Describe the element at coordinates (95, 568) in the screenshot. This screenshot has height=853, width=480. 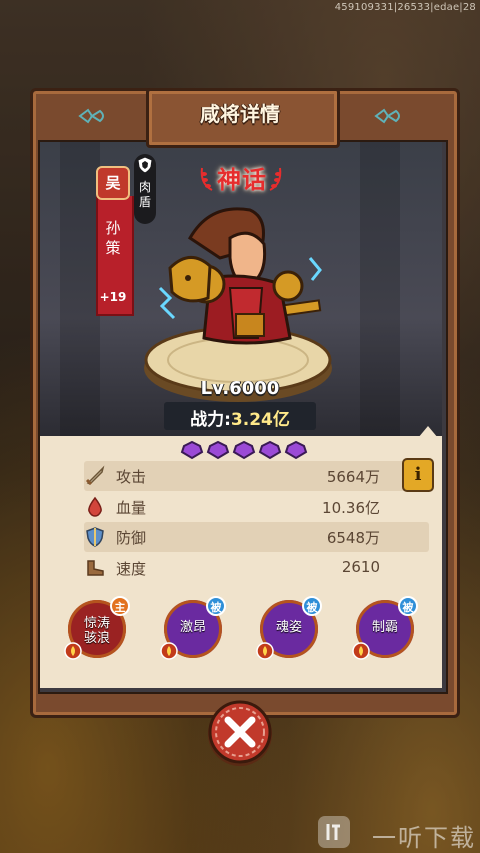
I see `boot-icon` at that location.